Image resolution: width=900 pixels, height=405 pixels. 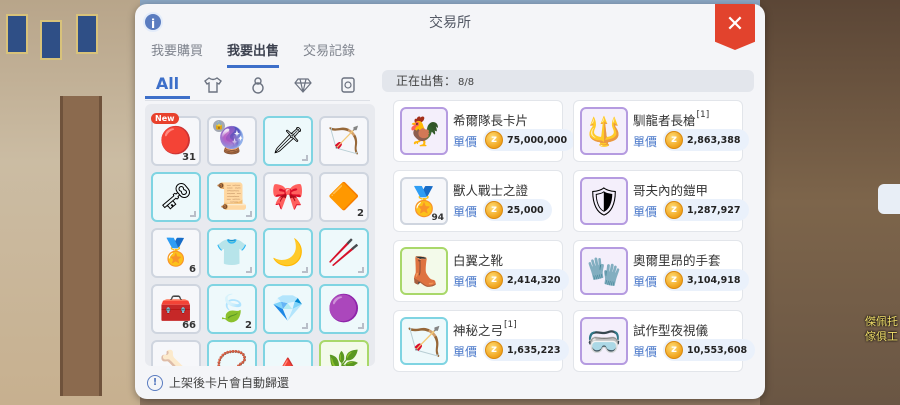 I want to click on item-name-text: 白翼之靴, so click(x=478, y=260).